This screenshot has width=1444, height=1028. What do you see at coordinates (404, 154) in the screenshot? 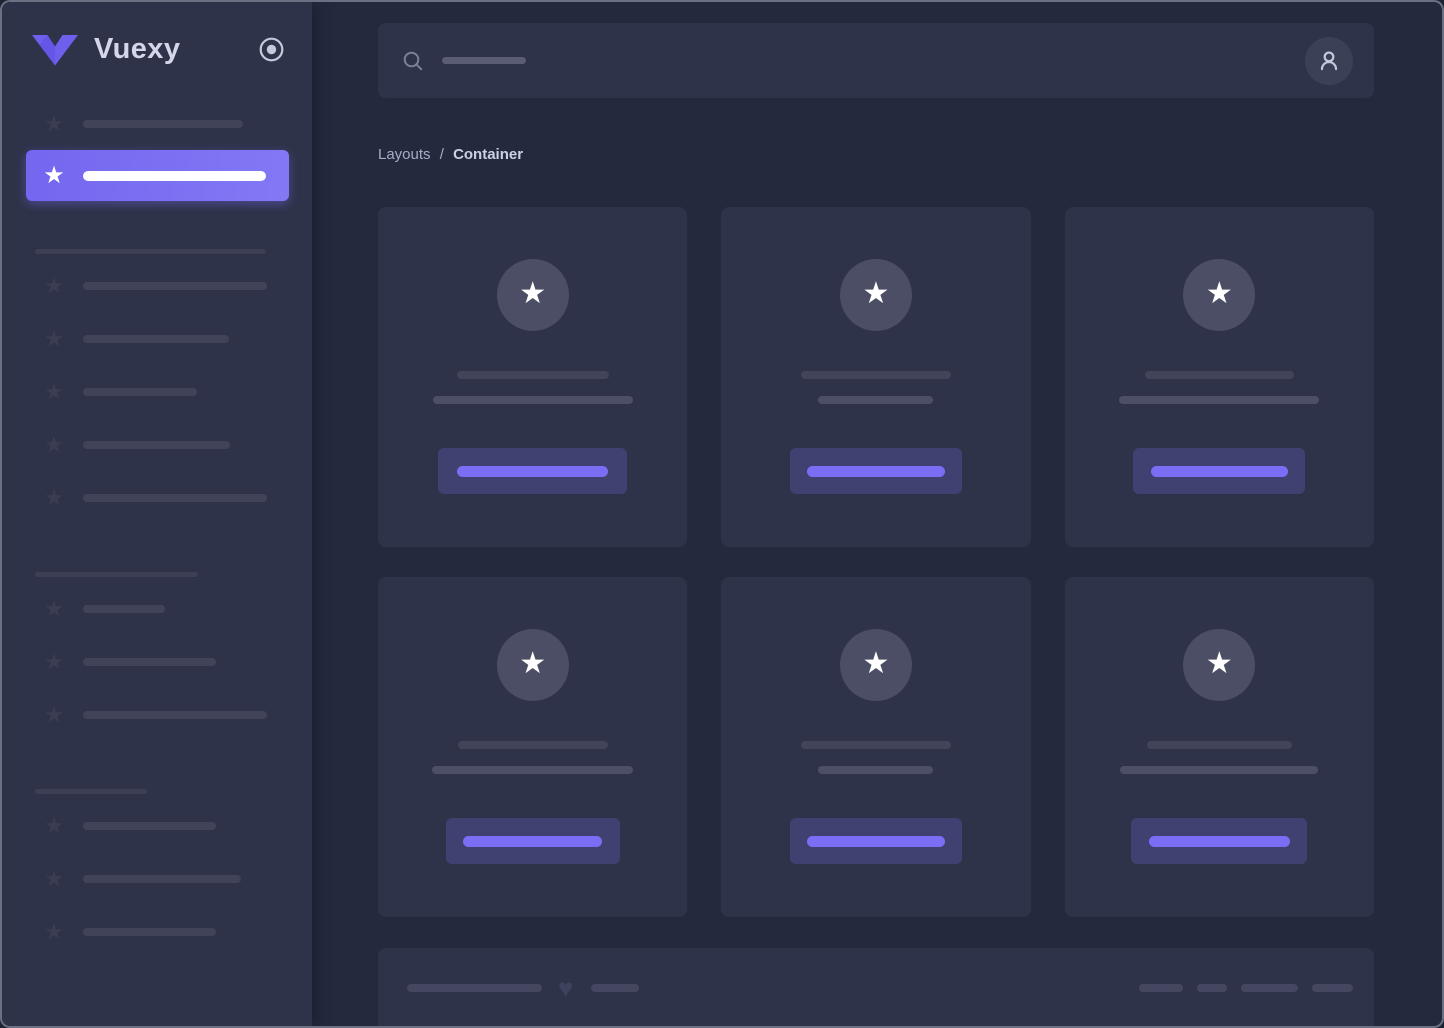
I see `breadcrumb-layouts: Layouts` at bounding box center [404, 154].